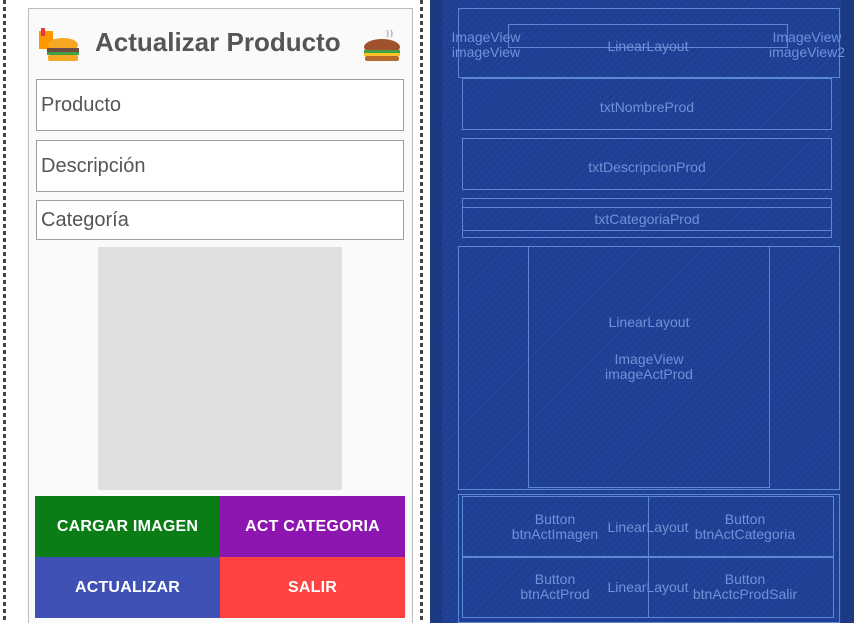 This screenshot has height=623, width=854. What do you see at coordinates (647, 167) in the screenshot?
I see `bp-field-descripcion-label: txtDescripcionProd` at bounding box center [647, 167].